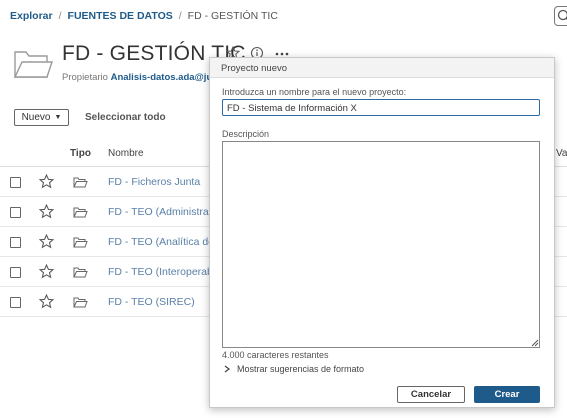 The image size is (567, 418). I want to click on cancel-button: Cancelar, so click(431, 394).